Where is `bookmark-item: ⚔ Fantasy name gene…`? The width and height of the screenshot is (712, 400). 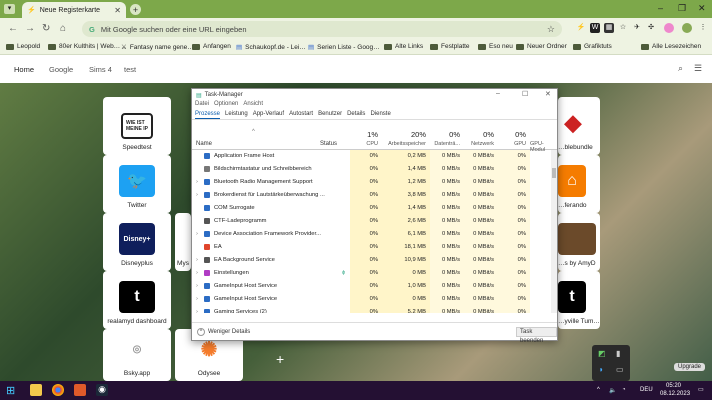
bookmark-item: ⚔ Fantasy name gene… is located at coordinates (157, 47).